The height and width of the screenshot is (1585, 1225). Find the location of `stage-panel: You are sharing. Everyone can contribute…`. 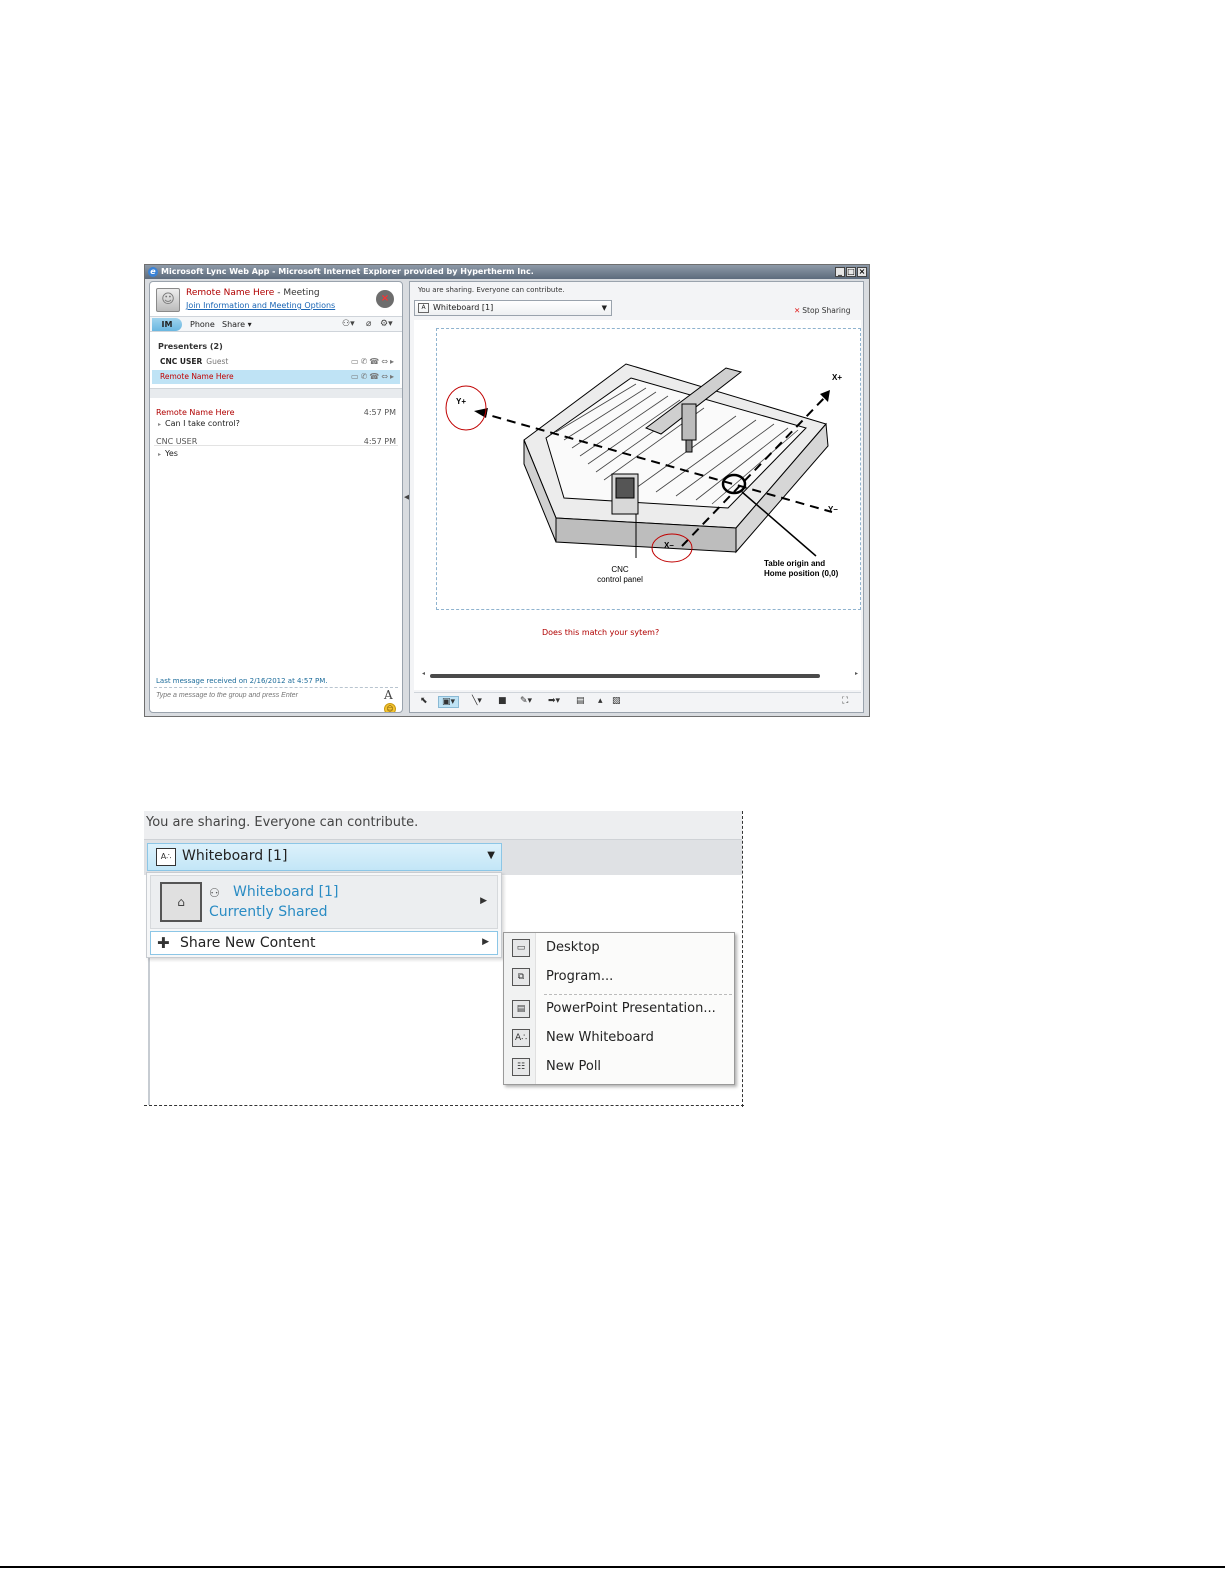

stage-panel: You are sharing. Everyone can contribute… is located at coordinates (636, 497).